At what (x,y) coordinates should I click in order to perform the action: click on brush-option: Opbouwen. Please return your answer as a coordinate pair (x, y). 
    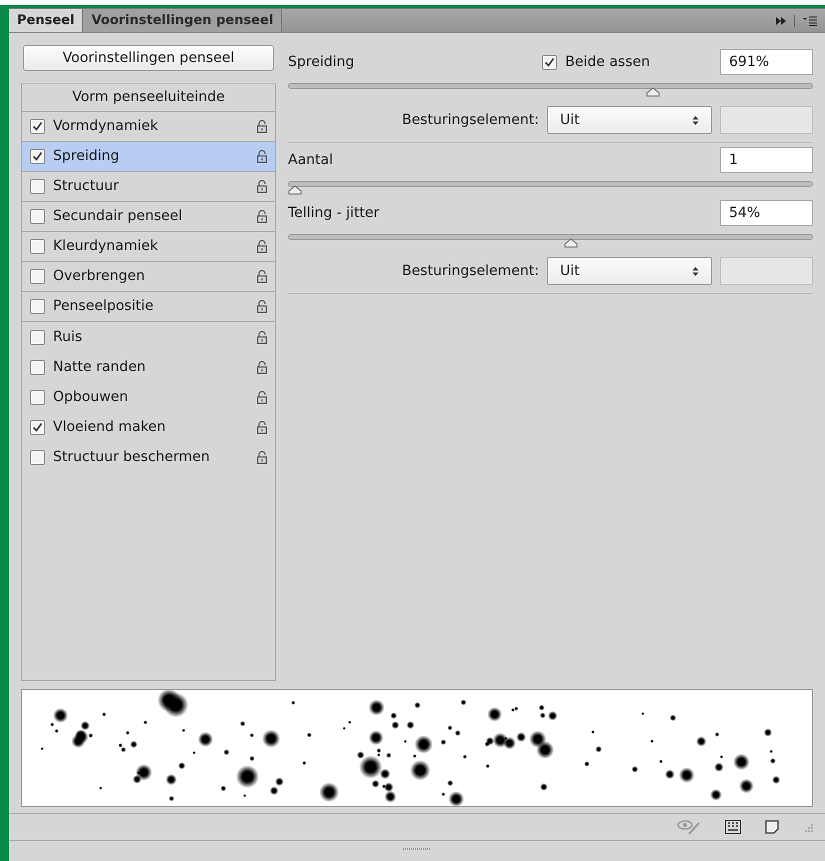
    Looking at the image, I should click on (148, 397).